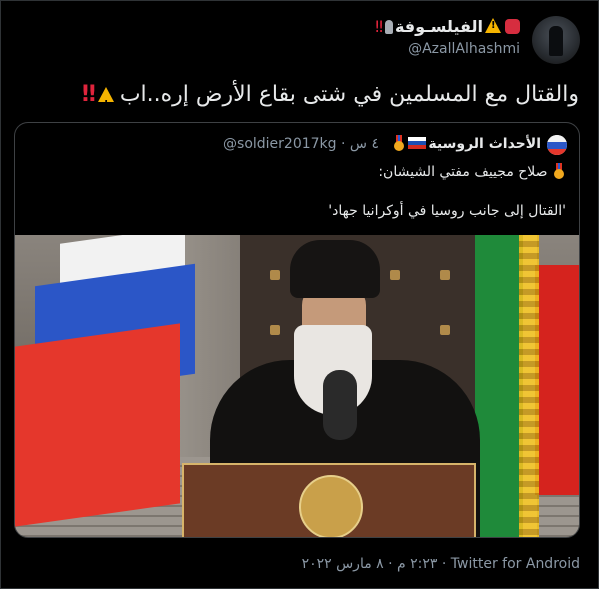  I want to click on quoted-display-name: الأحداث الروسية, so click(484, 144).